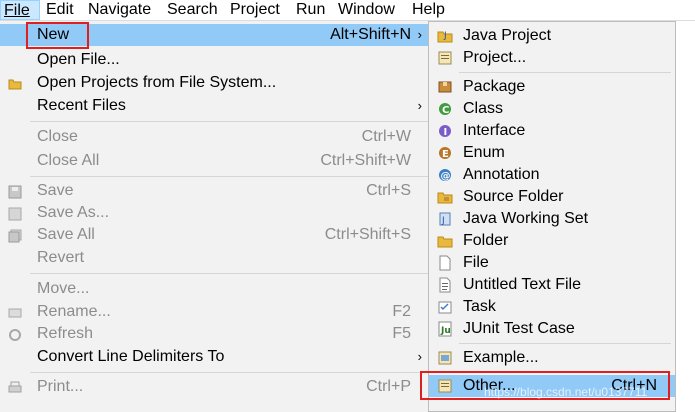 Image resolution: width=695 pixels, height=412 pixels. I want to click on menu-item-close: Close Ctrl+W, so click(215, 137).